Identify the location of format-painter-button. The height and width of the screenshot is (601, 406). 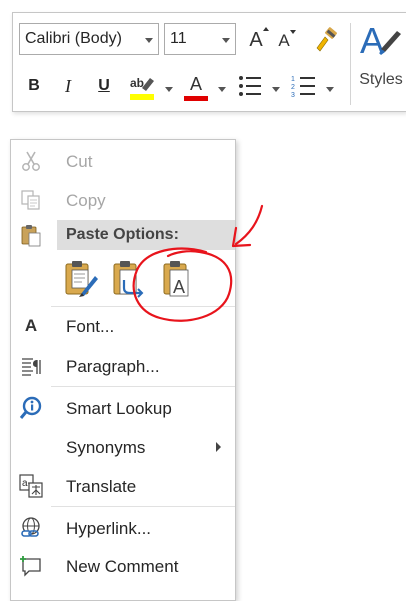
(326, 40).